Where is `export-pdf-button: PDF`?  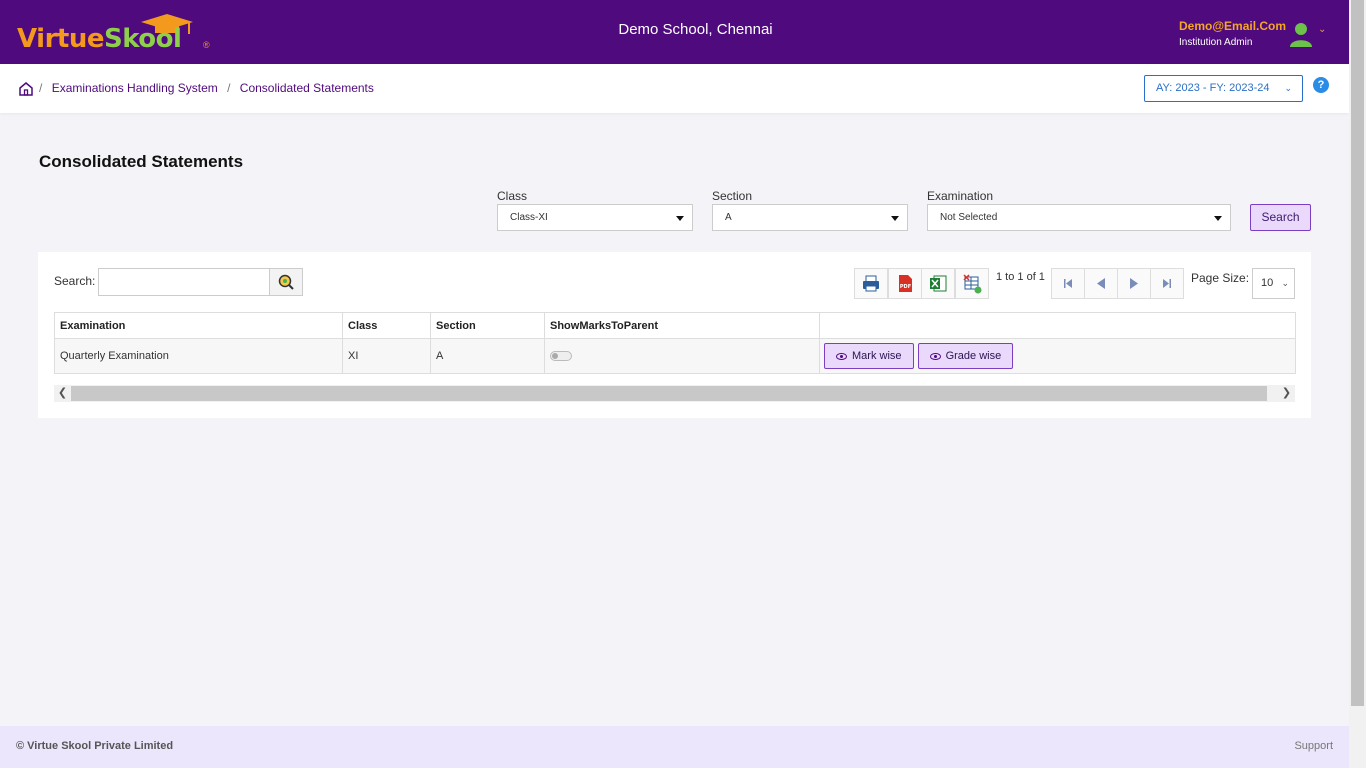 export-pdf-button: PDF is located at coordinates (905, 283).